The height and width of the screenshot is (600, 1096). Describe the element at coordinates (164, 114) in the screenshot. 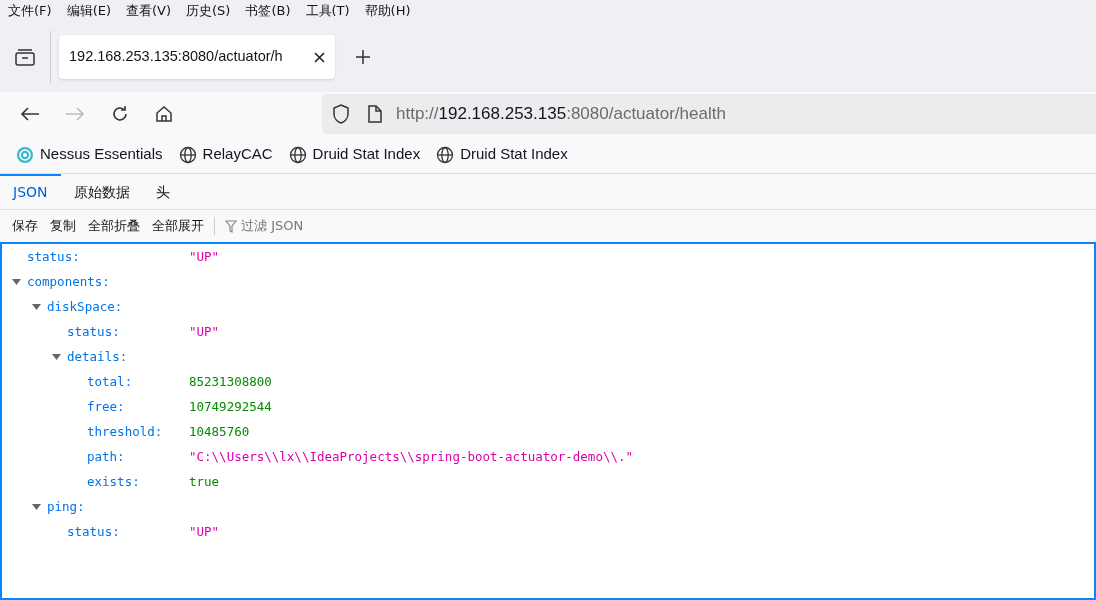

I see `home-icon` at that location.